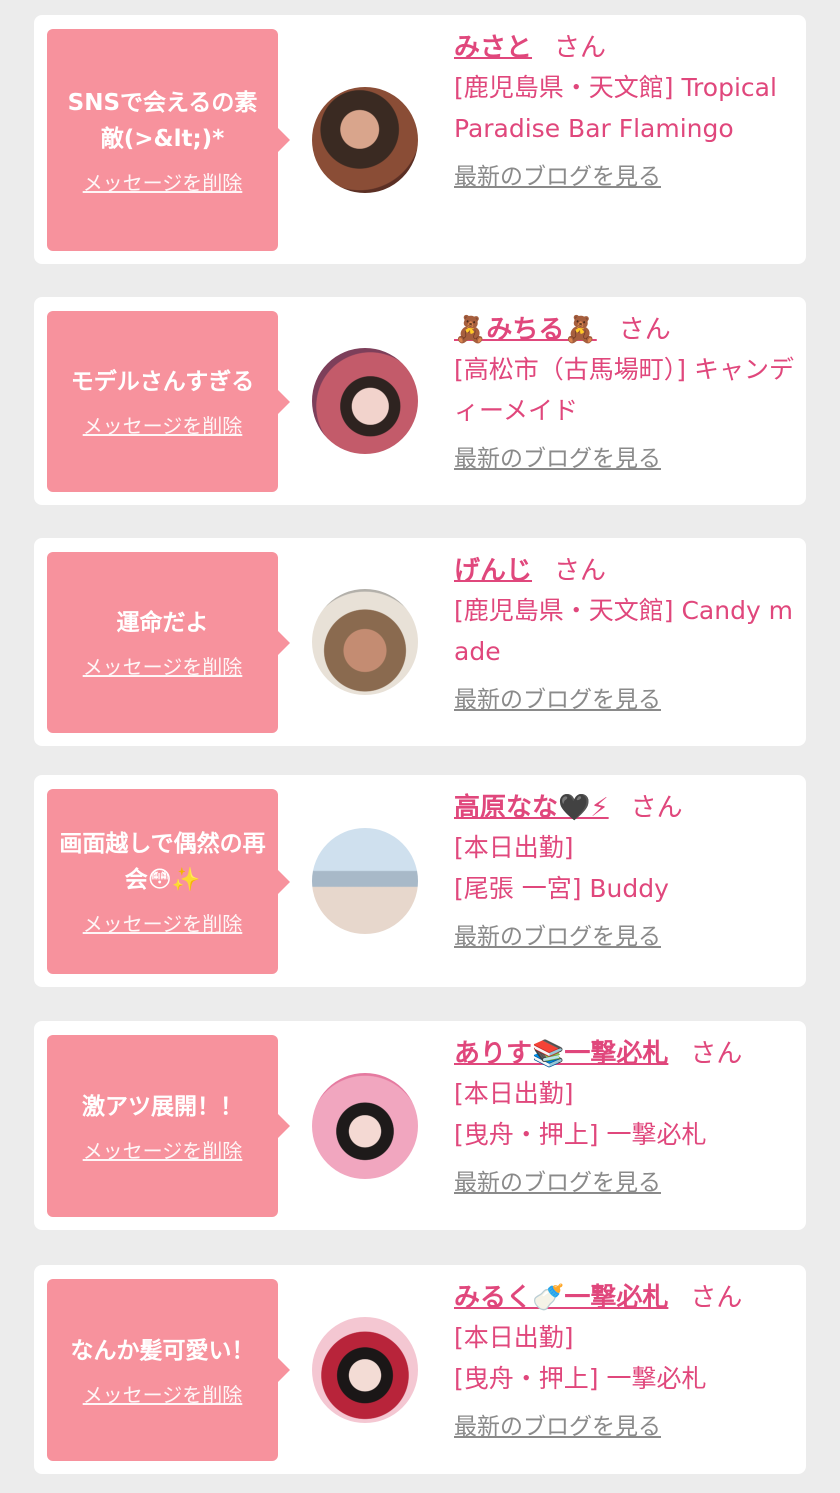  What do you see at coordinates (493, 48) in the screenshot?
I see `cast-name-link: みさと` at bounding box center [493, 48].